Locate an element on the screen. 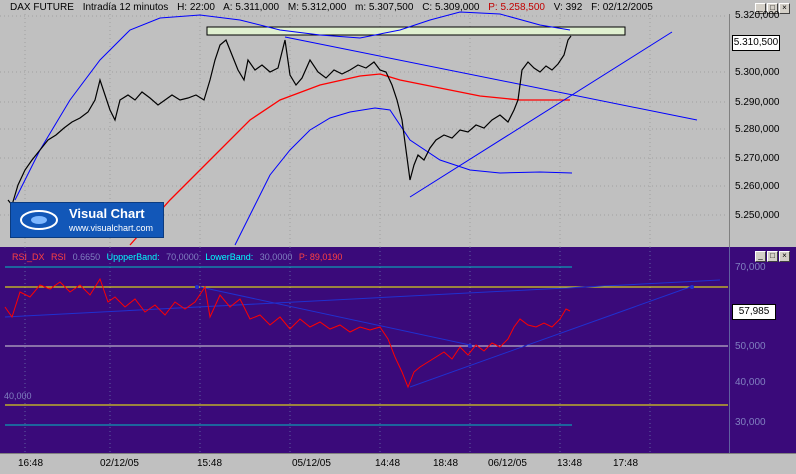  price-tick-label: 5.250,000 is located at coordinates (757, 215).